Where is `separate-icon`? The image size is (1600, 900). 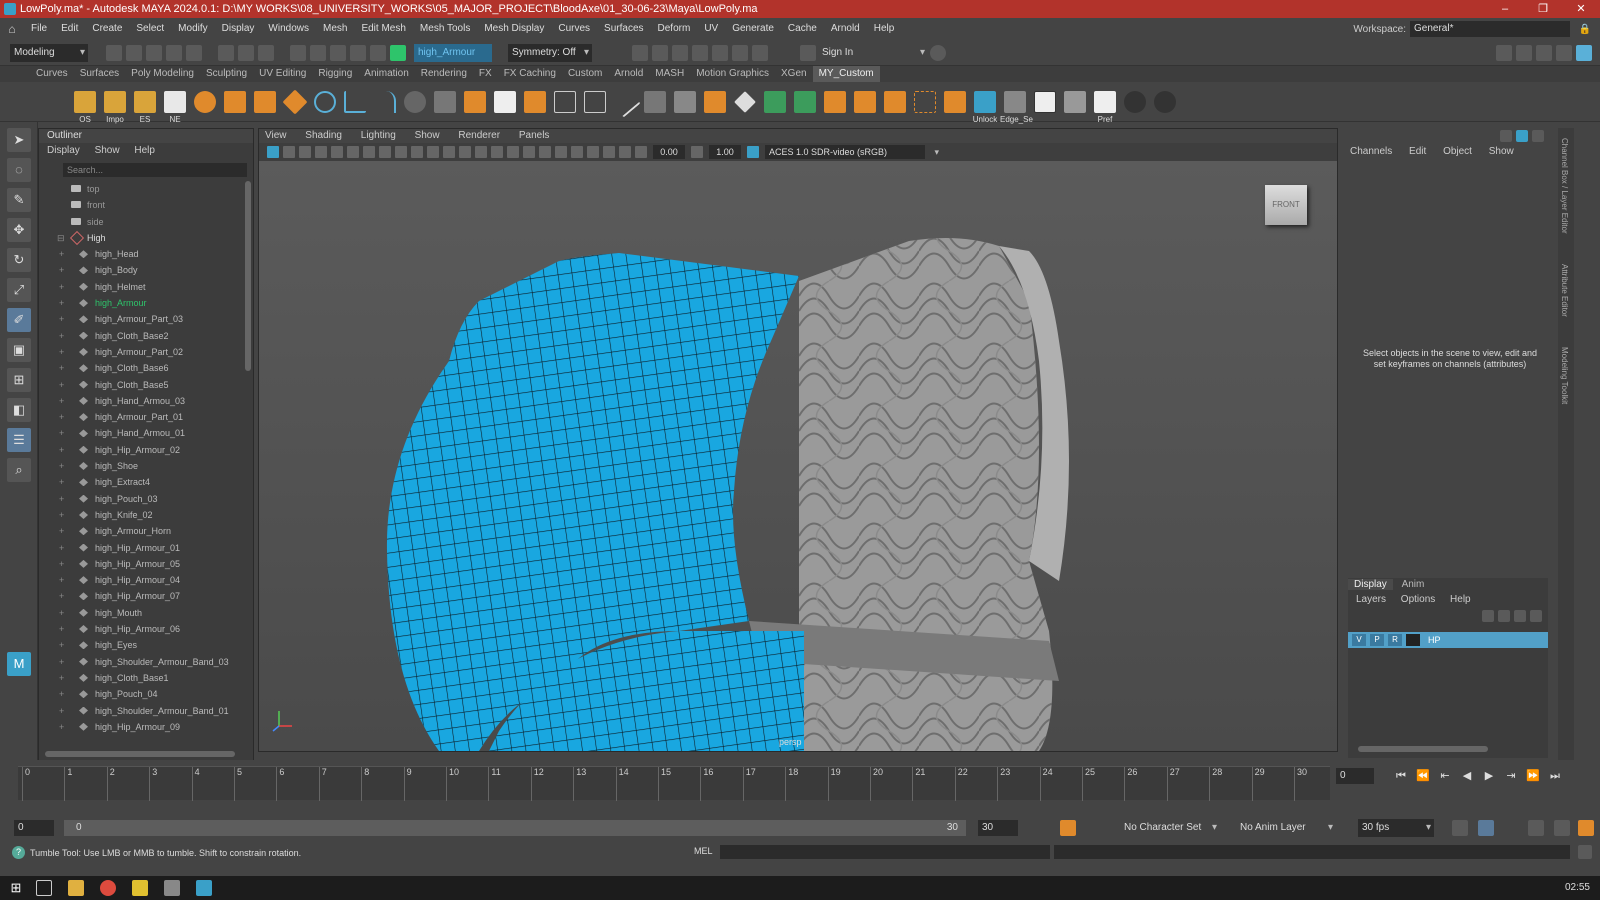 separate-icon is located at coordinates (505, 101).